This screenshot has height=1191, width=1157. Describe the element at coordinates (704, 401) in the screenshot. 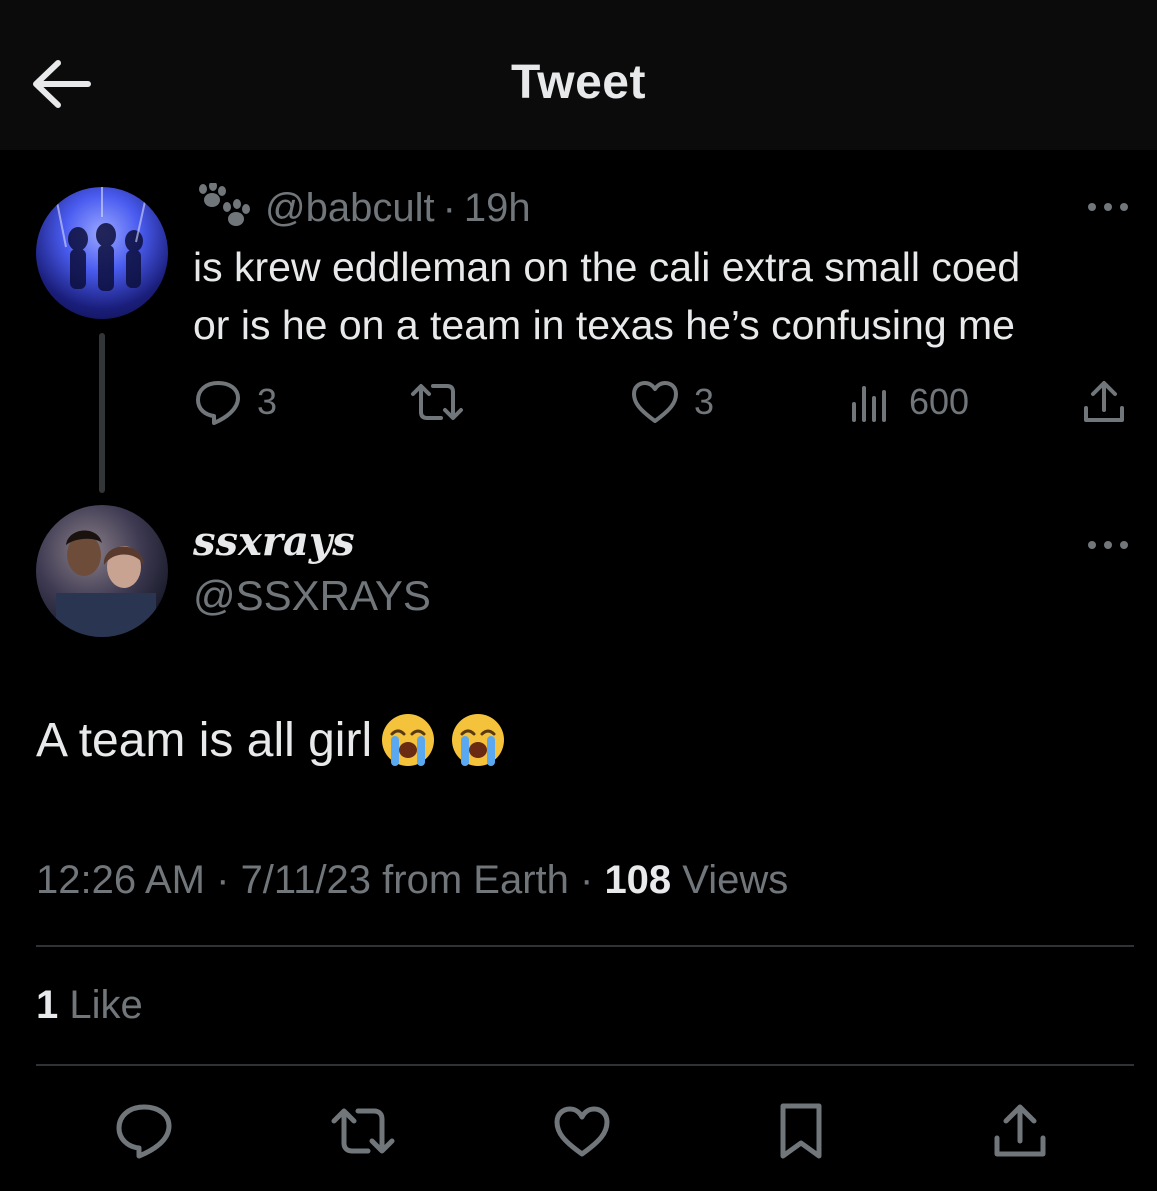

I see `like-count: 3` at that location.